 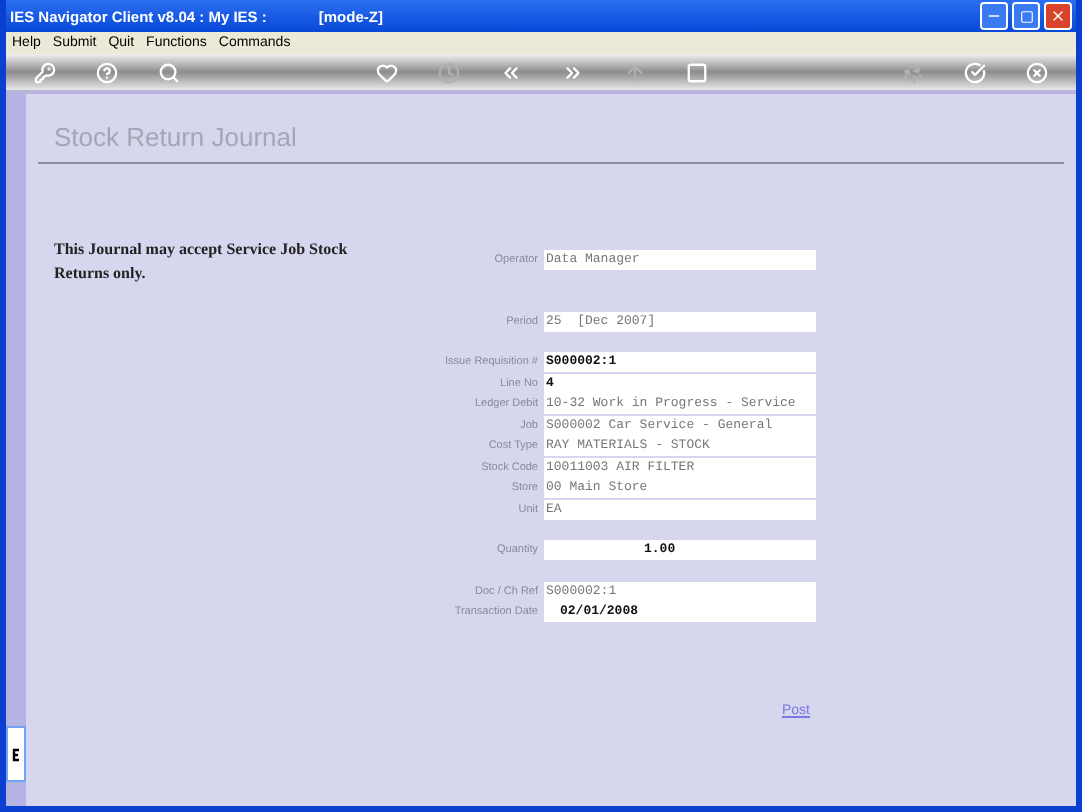 I want to click on check-circle-icon, so click(x=975, y=72).